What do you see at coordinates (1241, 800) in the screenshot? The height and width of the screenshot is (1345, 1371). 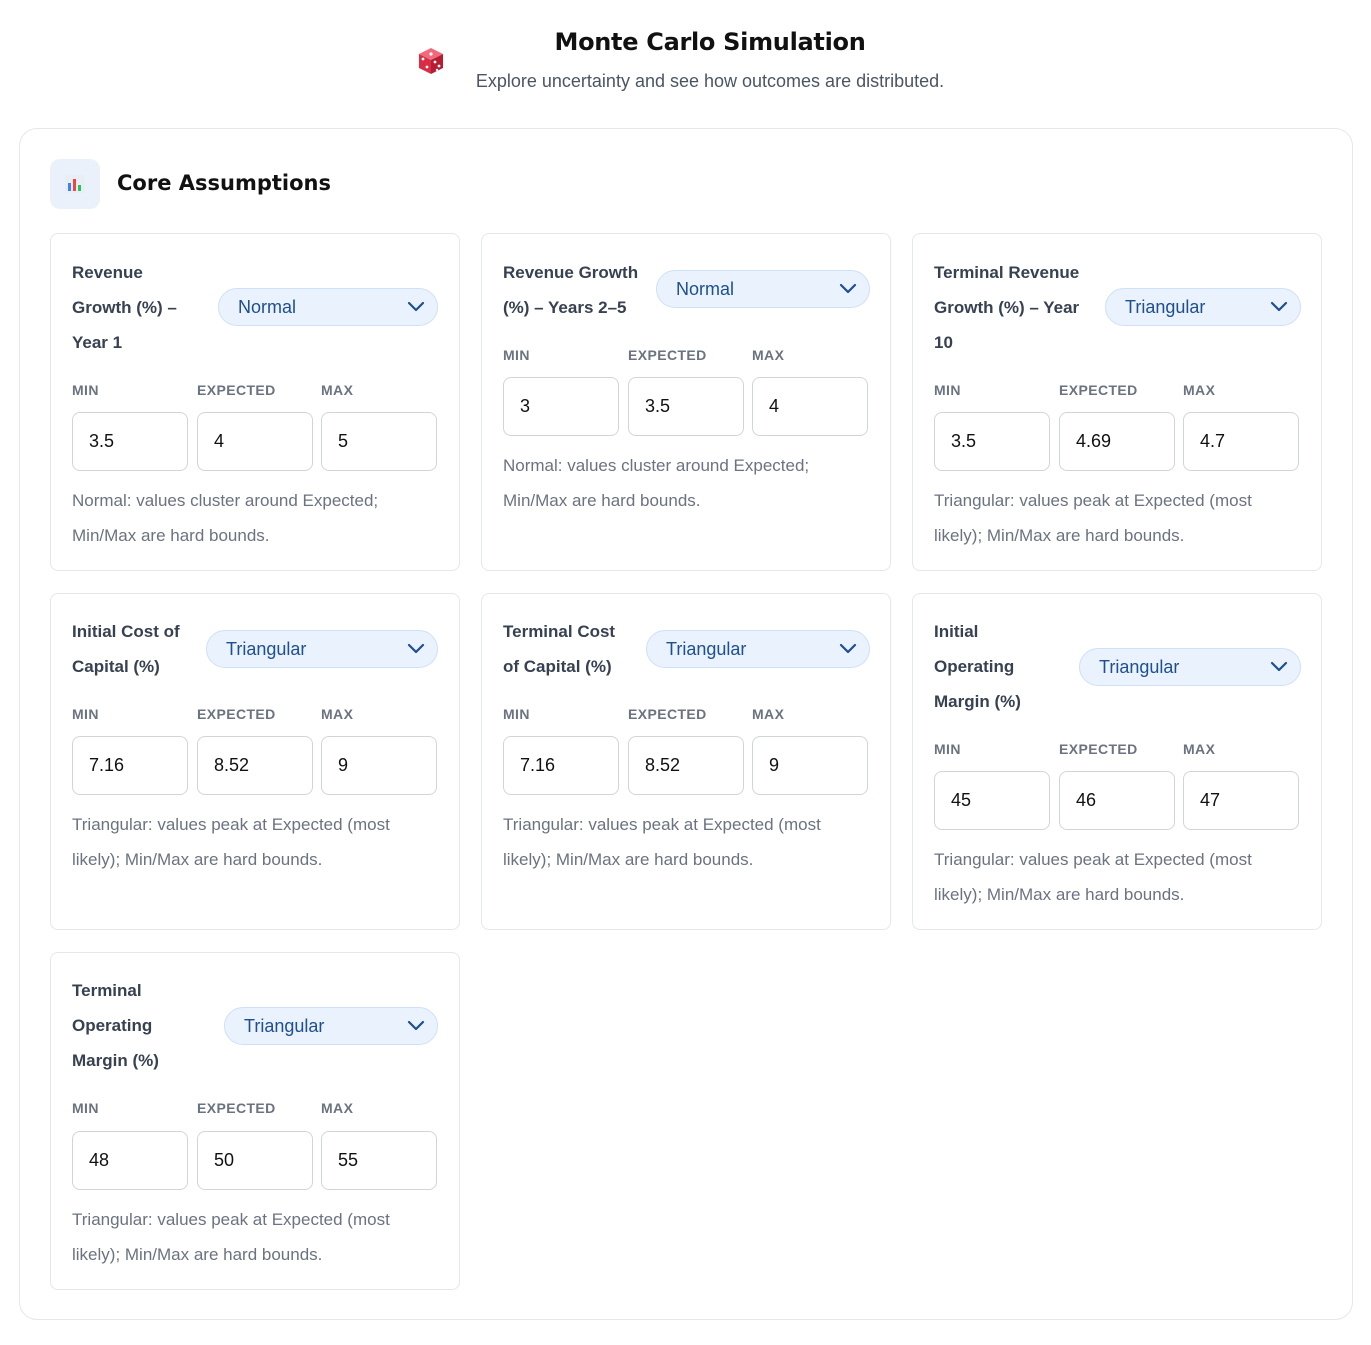 I see `max-input: 47` at bounding box center [1241, 800].